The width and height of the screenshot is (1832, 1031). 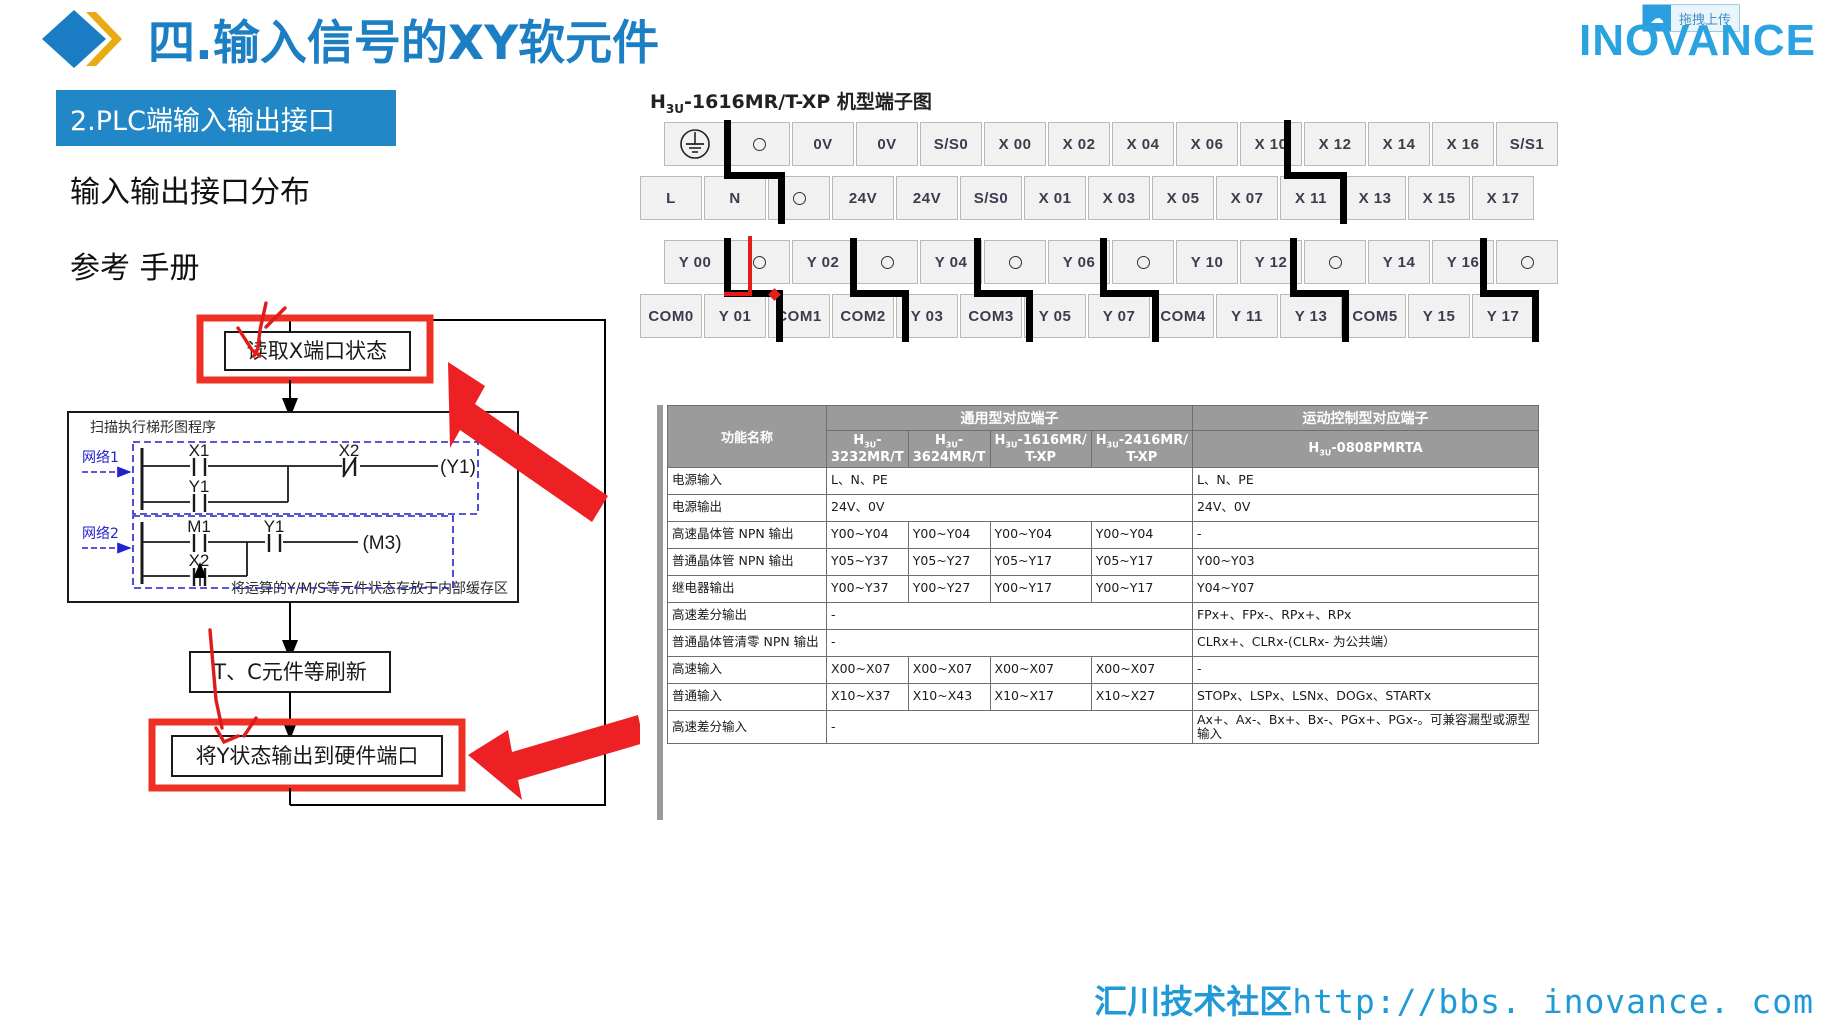 I want to click on terminal-cell: Y 07, so click(x=1119, y=316).